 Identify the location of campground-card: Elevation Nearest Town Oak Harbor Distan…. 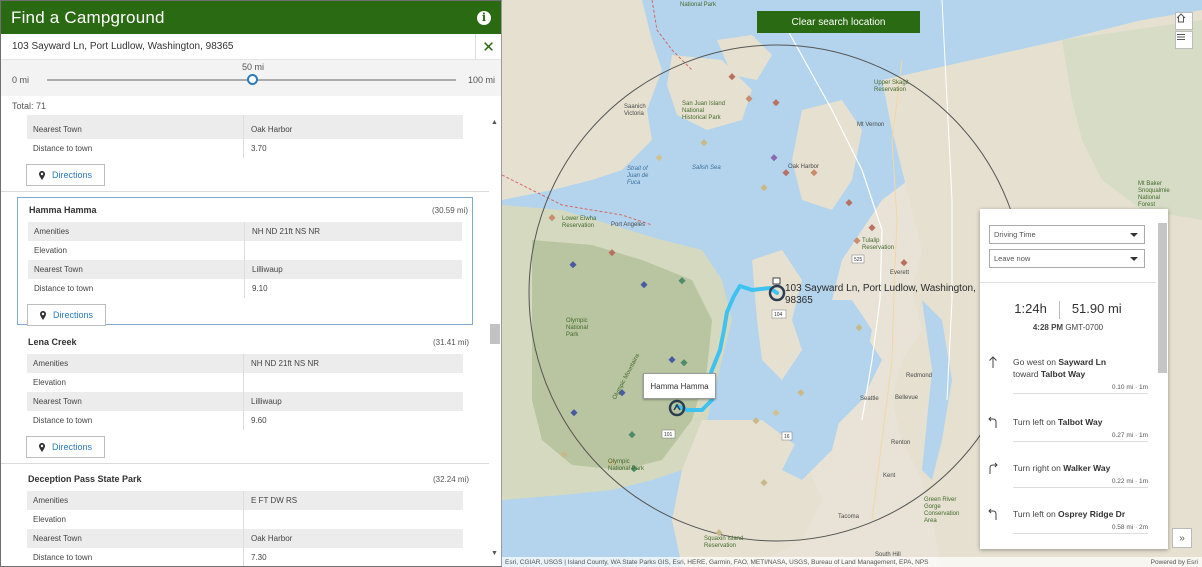
(245, 150).